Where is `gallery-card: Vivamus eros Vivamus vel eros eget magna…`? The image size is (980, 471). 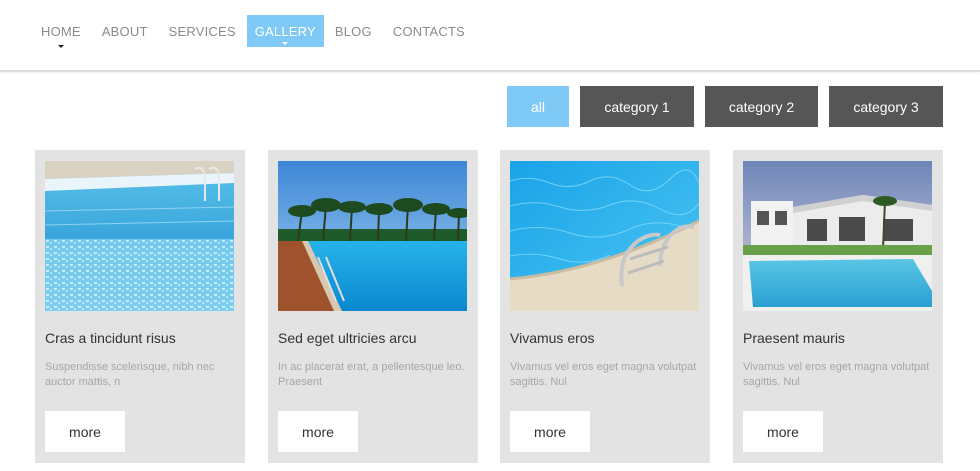
gallery-card: Vivamus eros Vivamus vel eros eget magna… is located at coordinates (605, 306).